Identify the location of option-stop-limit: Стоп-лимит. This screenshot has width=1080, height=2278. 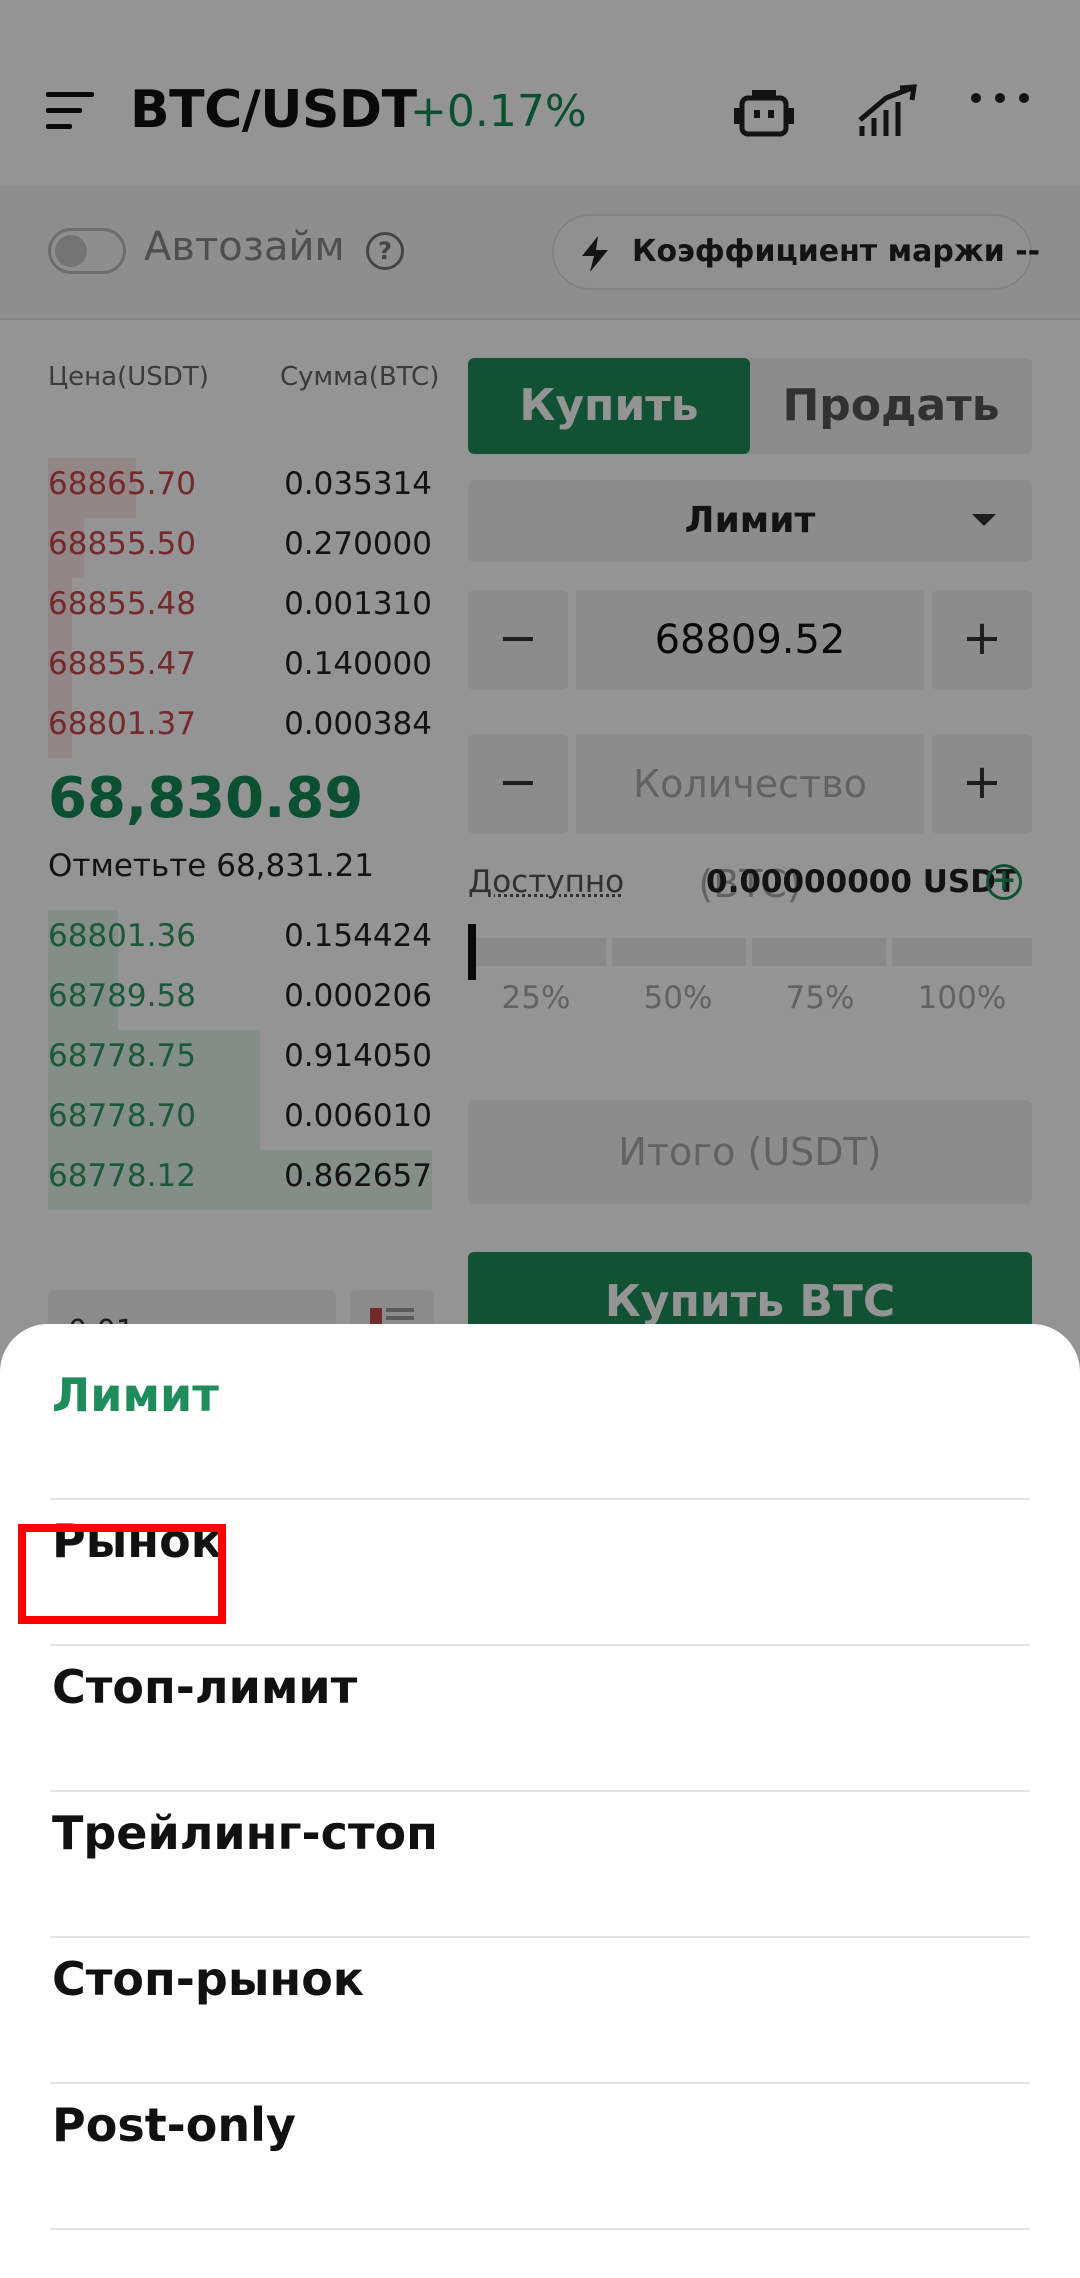
(540, 1689).